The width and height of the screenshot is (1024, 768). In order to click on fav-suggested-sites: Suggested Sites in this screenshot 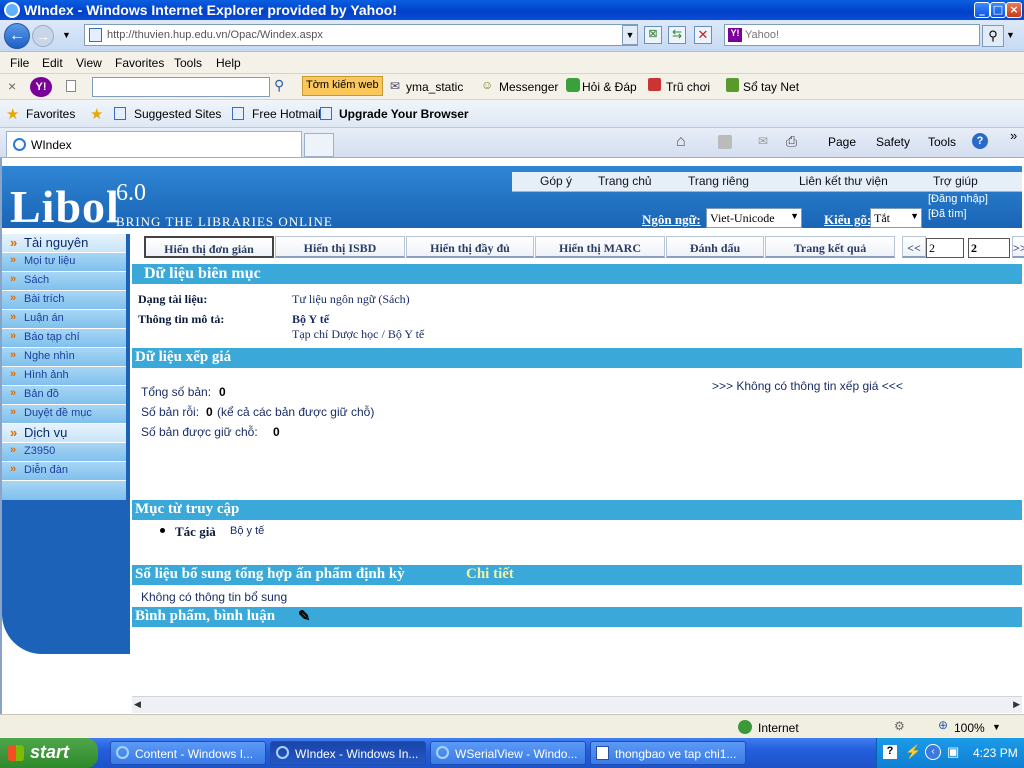, I will do `click(177, 114)`.